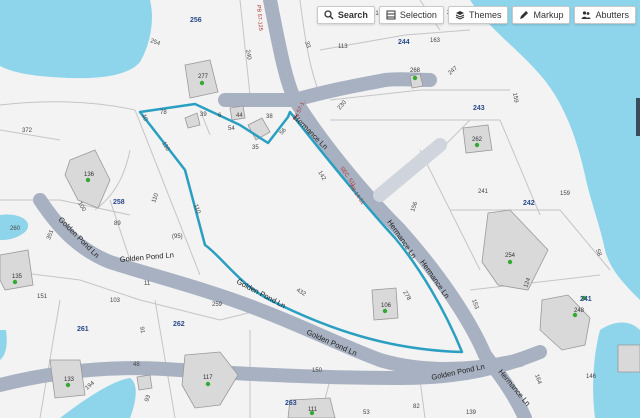 This screenshot has width=640, height=418. Describe the element at coordinates (529, 203) in the screenshot. I see `parcel-id: 242` at that location.